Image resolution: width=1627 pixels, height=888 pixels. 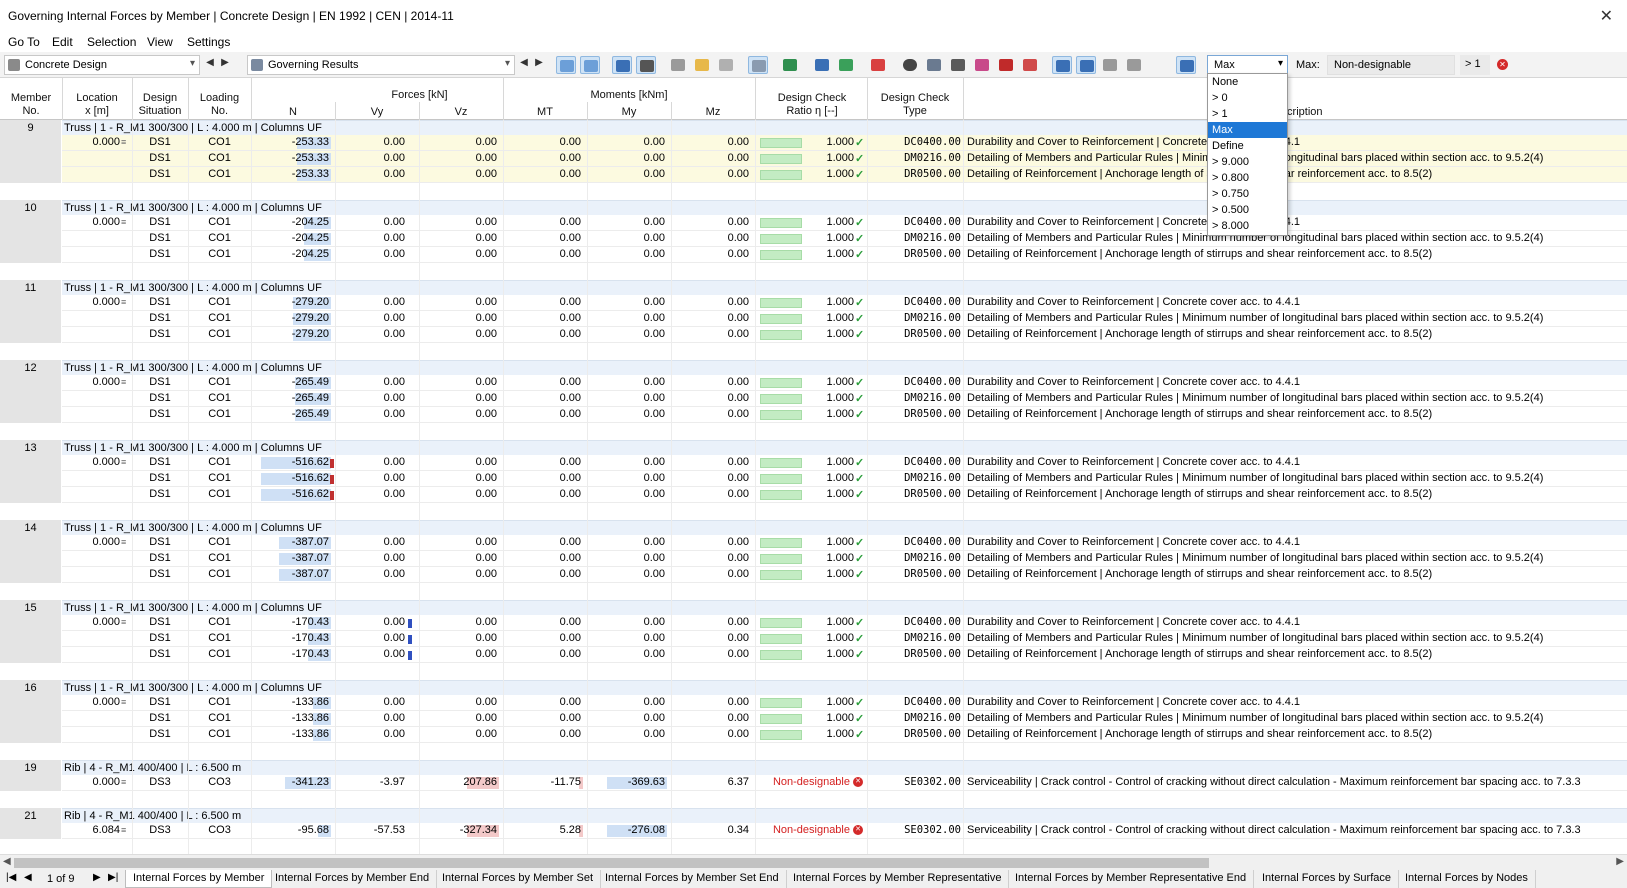 I want to click on menu-goto: Go To, so click(x=24, y=42).